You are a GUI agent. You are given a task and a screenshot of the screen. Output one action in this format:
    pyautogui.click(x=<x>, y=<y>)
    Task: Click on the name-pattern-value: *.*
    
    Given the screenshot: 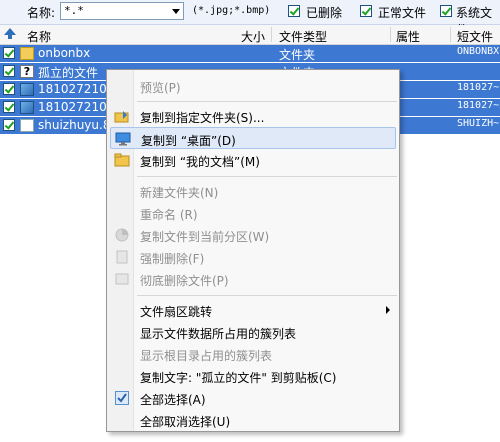 What is the action you would take?
    pyautogui.click(x=74, y=10)
    